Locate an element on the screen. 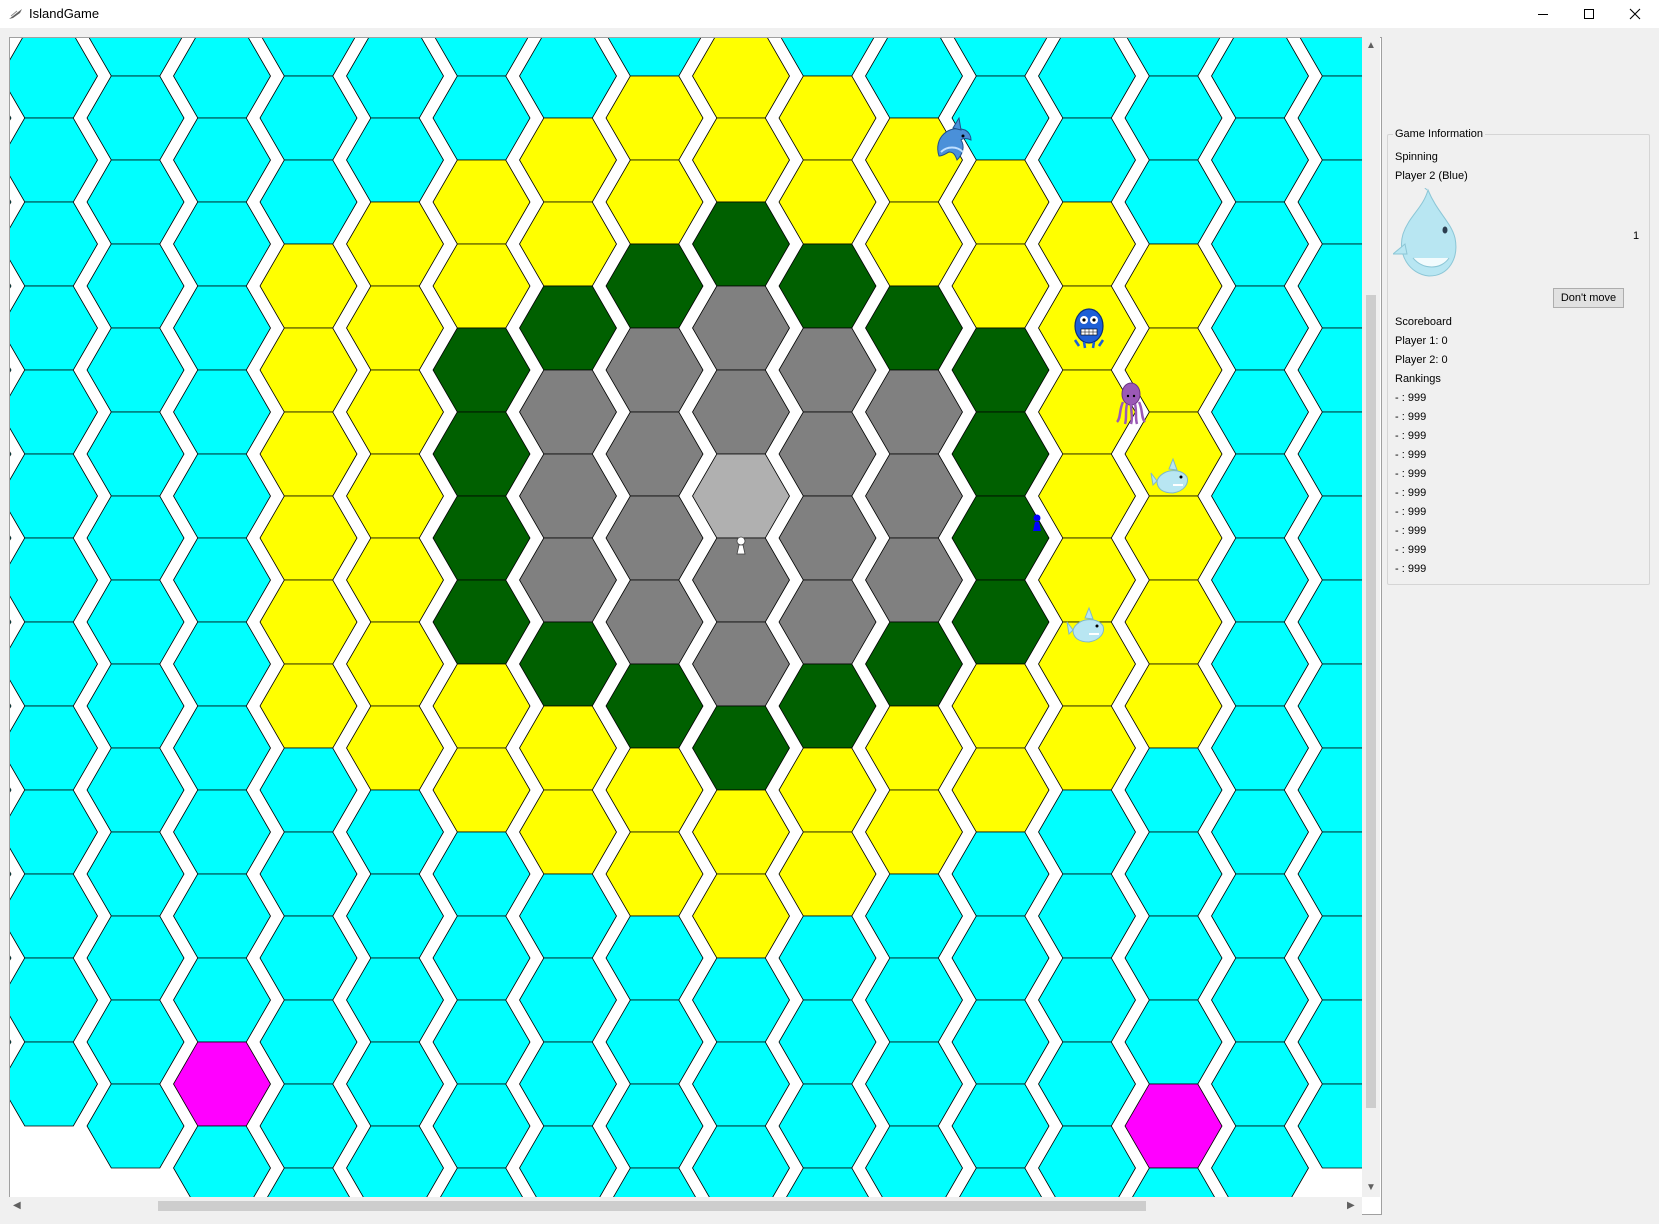  horizontal-scroll-thumb is located at coordinates (652, 1206).